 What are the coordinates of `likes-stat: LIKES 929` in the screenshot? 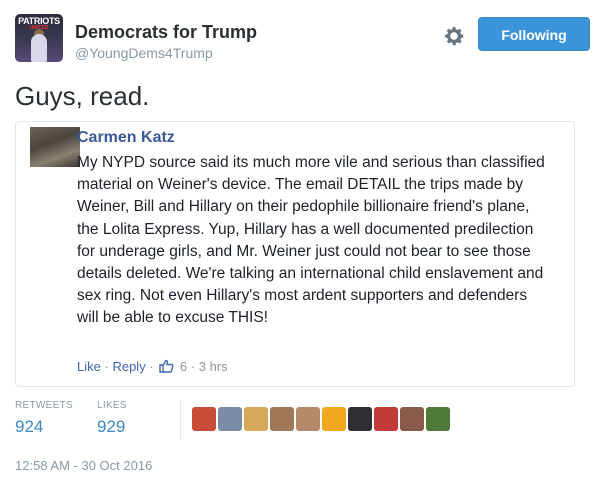 It's located at (112, 419).